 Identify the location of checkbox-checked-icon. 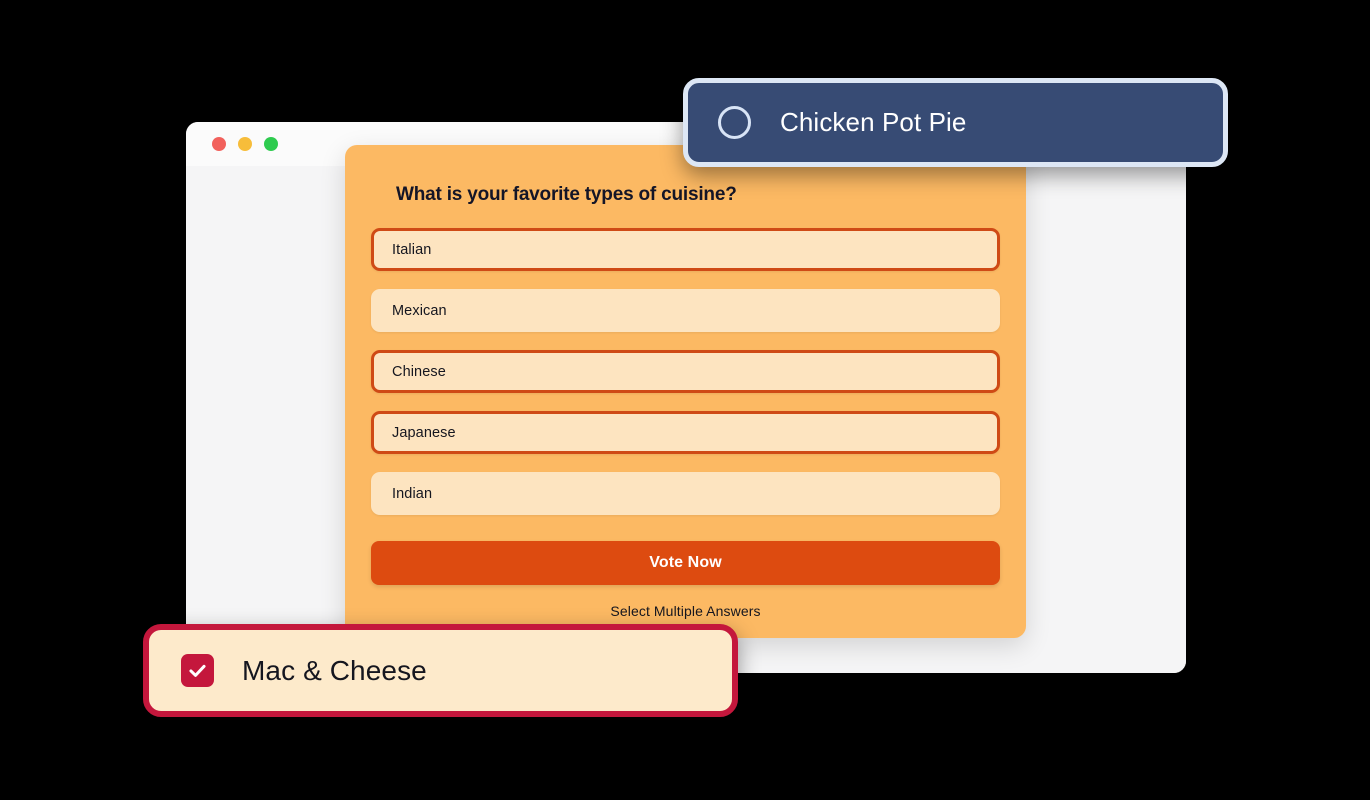
(197, 670).